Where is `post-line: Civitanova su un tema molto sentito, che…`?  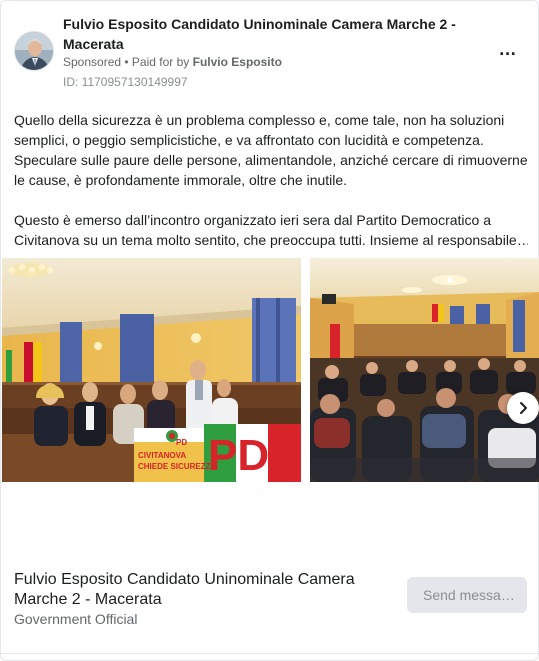
post-line: Civitanova su un tema molto sentito, che… is located at coordinates (271, 240).